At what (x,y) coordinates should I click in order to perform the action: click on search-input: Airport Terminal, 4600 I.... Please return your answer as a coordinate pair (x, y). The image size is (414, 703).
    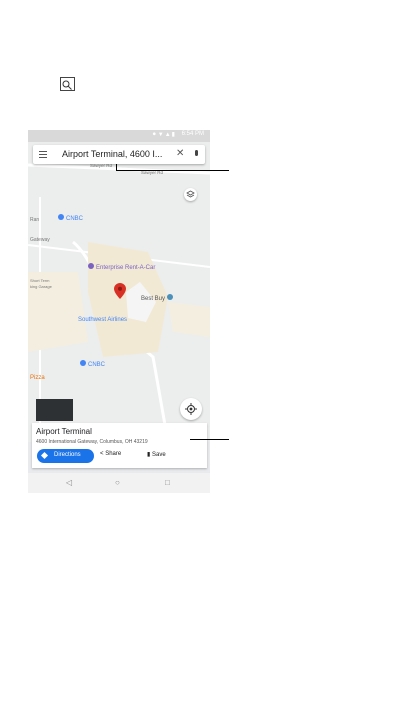
    Looking at the image, I should click on (112, 154).